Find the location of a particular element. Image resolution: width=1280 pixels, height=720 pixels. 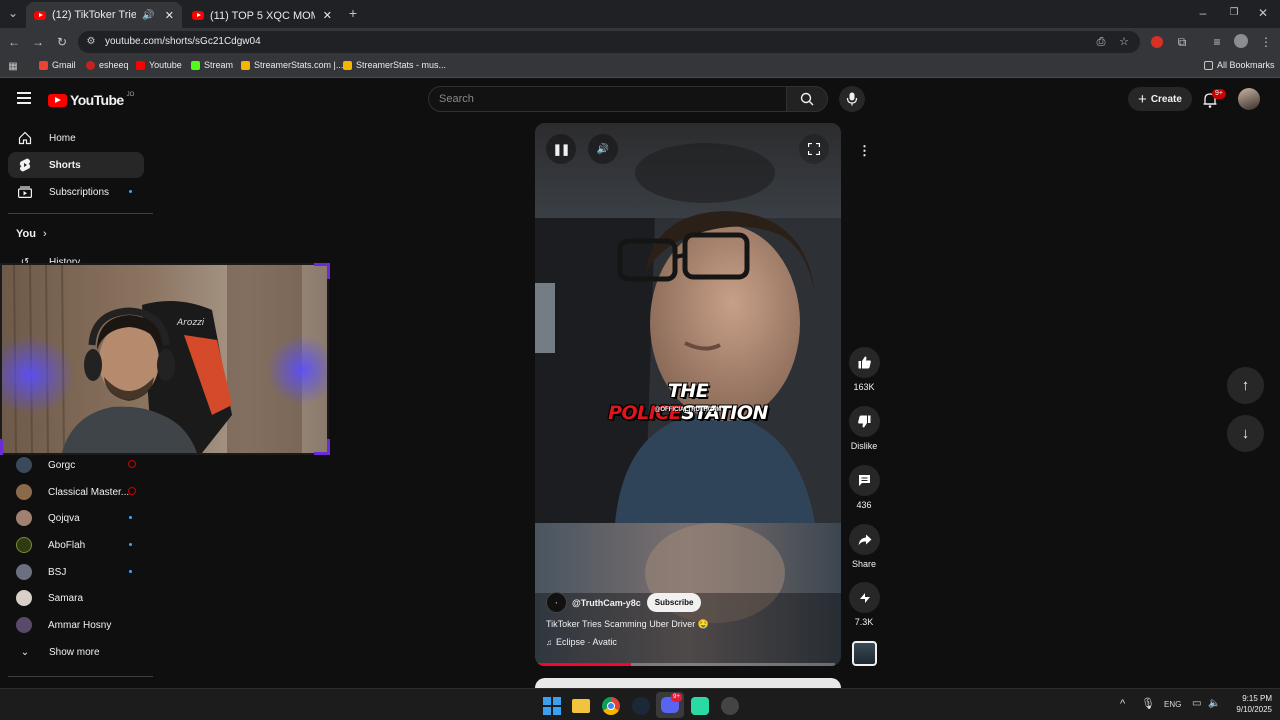

search-input: Search is located at coordinates (607, 99).